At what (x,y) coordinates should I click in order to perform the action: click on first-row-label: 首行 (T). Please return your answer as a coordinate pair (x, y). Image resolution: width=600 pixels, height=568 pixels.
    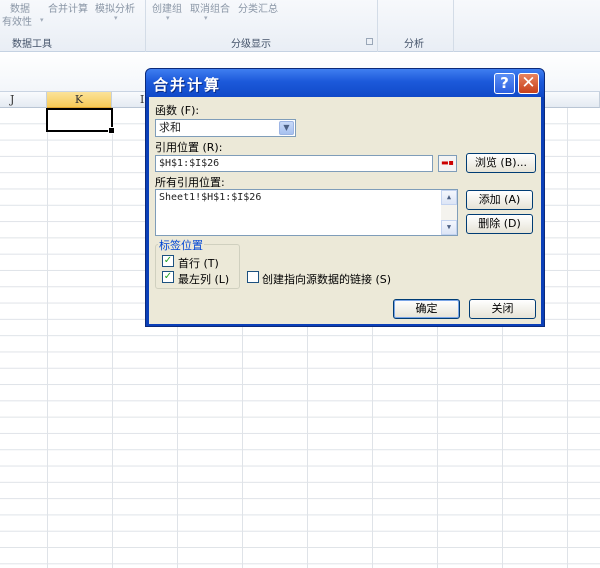
    Looking at the image, I should click on (198, 263).